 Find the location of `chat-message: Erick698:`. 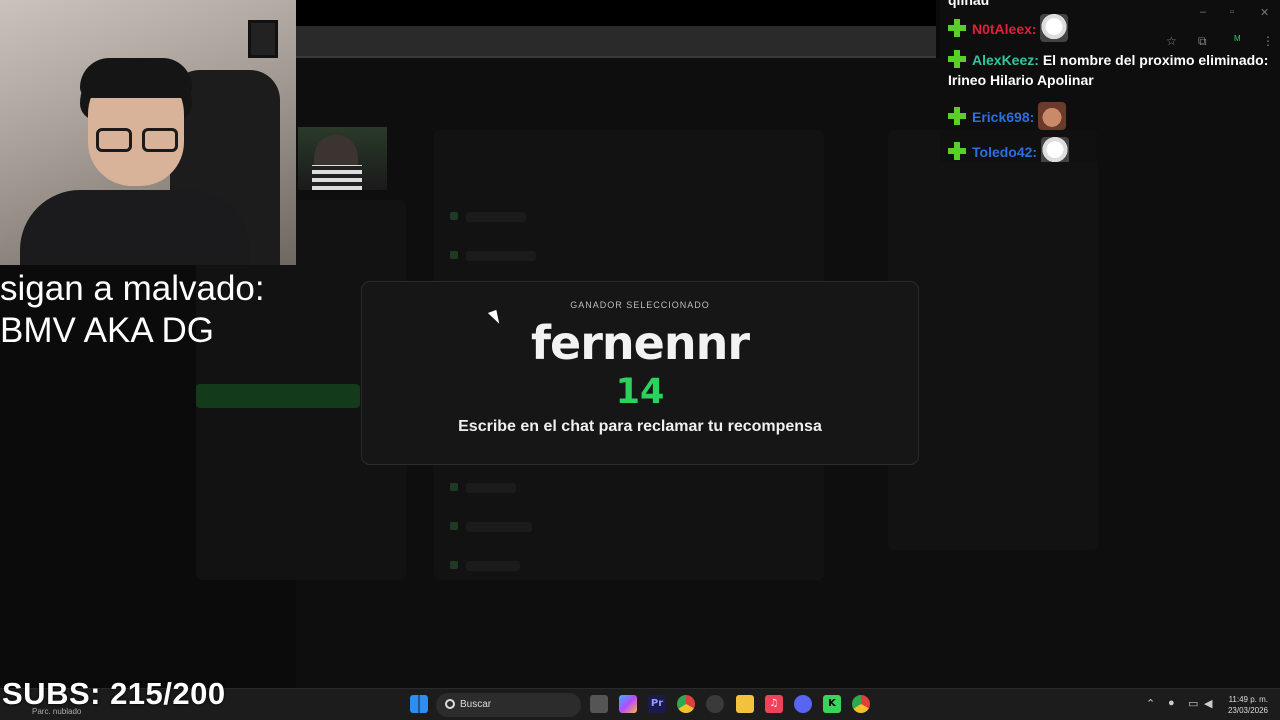

chat-message: Erick698: is located at coordinates (1007, 116).